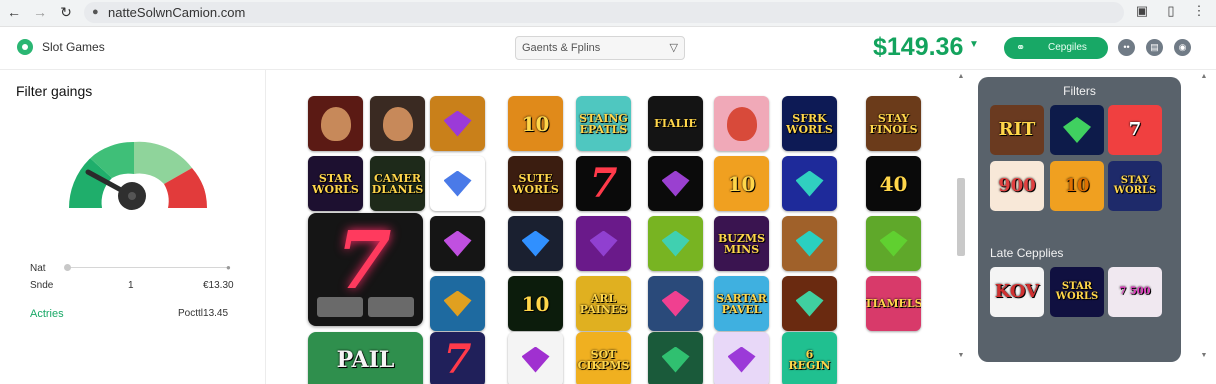 Image resolution: width=1216 pixels, height=384 pixels. I want to click on panel-game-tile, so click(1077, 130).